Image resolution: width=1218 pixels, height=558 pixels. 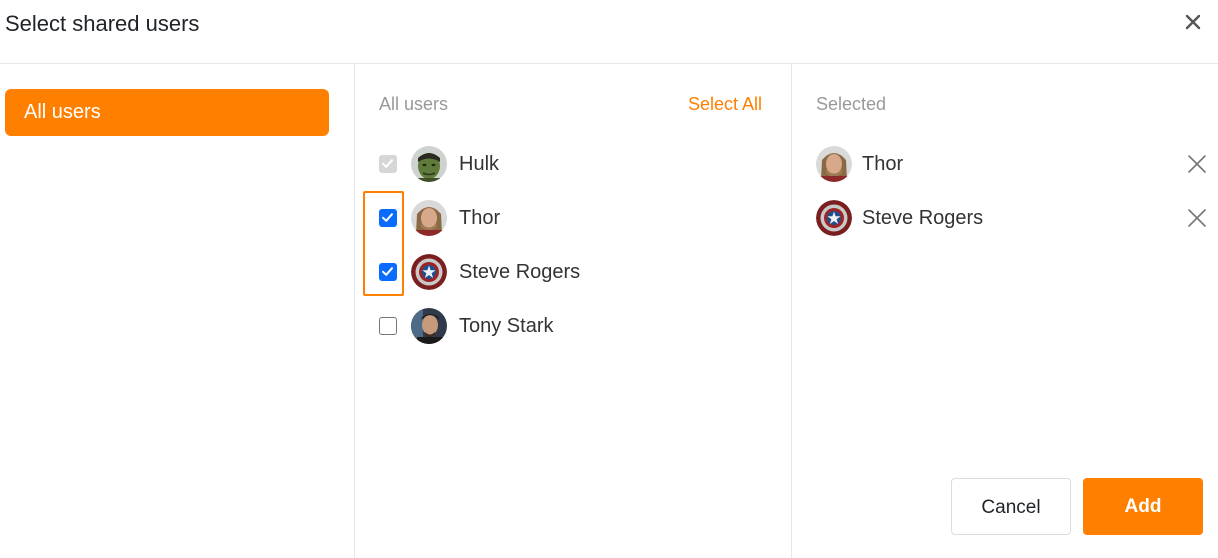 What do you see at coordinates (479, 164) in the screenshot?
I see `user-name: Hulk` at bounding box center [479, 164].